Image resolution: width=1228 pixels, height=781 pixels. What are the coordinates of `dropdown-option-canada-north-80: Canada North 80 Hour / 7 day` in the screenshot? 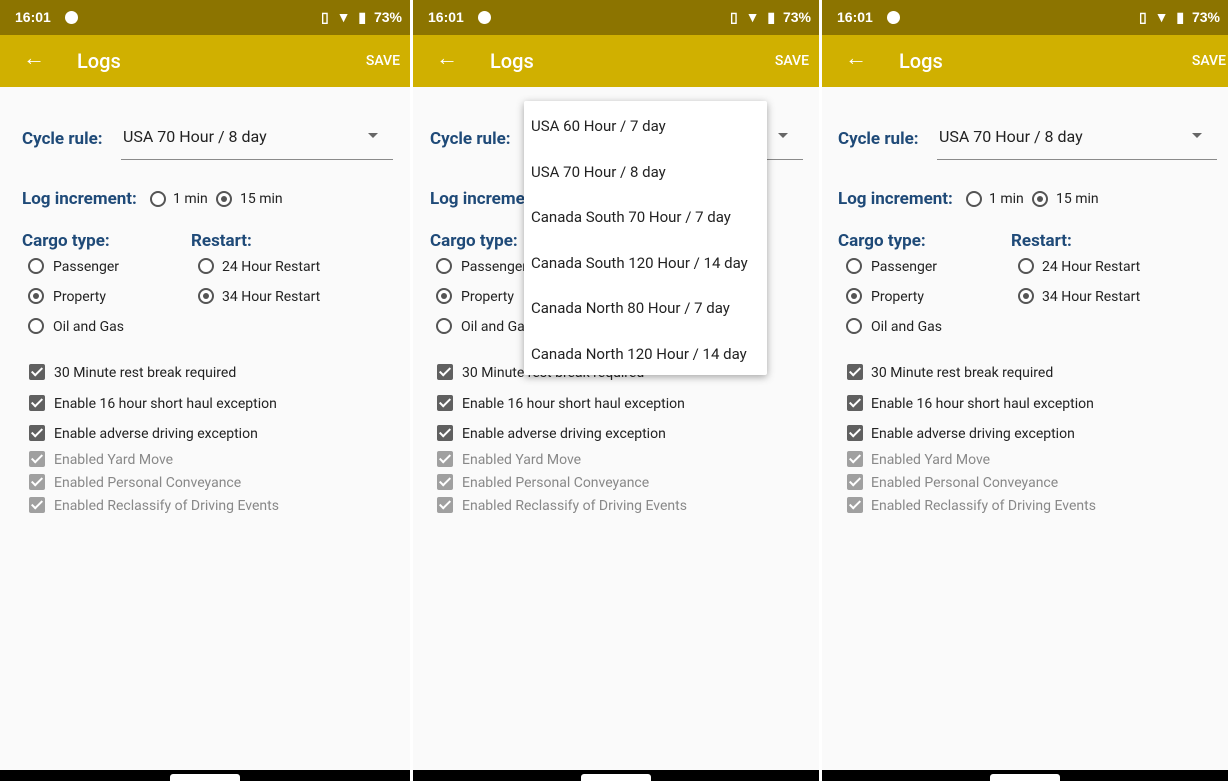 It's located at (630, 308).